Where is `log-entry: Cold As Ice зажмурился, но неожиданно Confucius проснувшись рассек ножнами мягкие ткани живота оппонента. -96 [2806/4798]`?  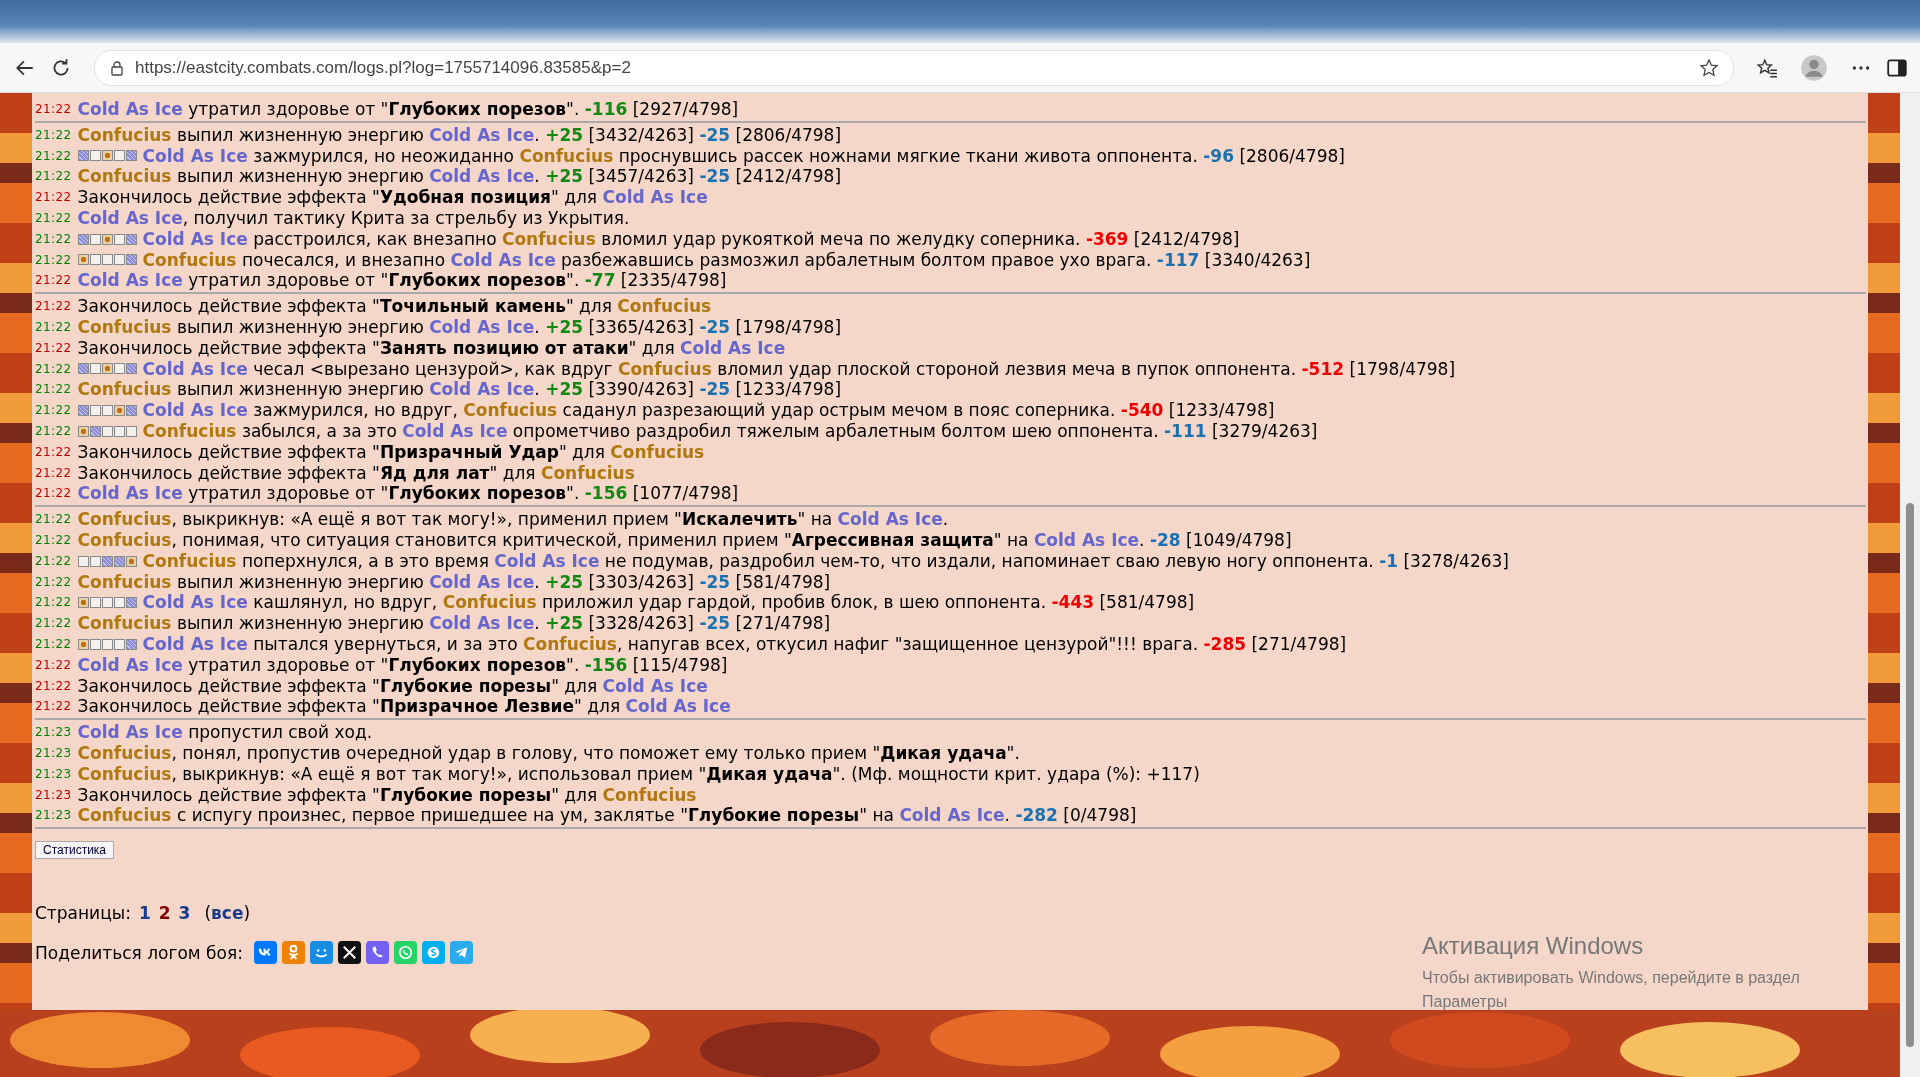
log-entry: Cold As Ice зажмурился, но неожиданно Confucius проснувшись рассек ножнами мягкие ткани живота оппонента. -96 [2806/4798] is located at coordinates (743, 156).